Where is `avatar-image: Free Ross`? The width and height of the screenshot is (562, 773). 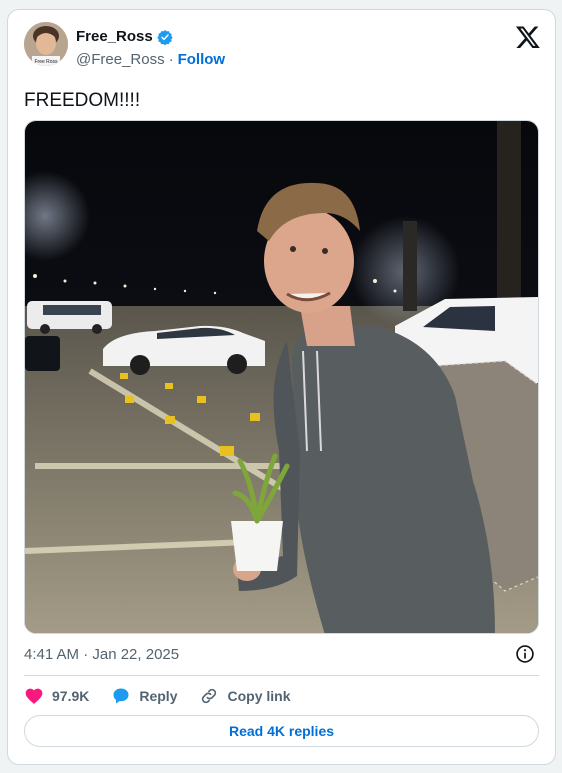
avatar-image: Free Ross is located at coordinates (46, 44).